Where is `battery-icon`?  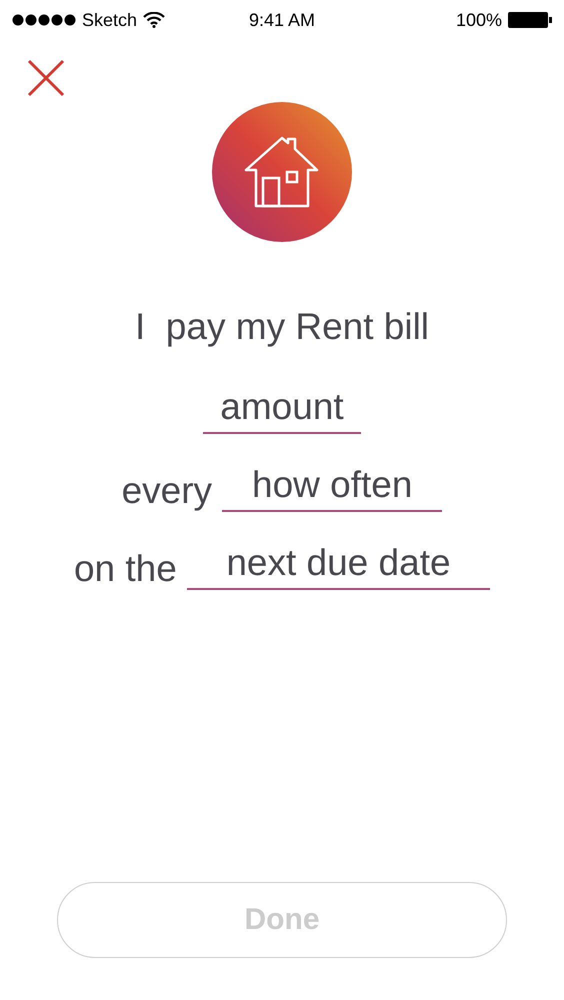 battery-icon is located at coordinates (530, 20).